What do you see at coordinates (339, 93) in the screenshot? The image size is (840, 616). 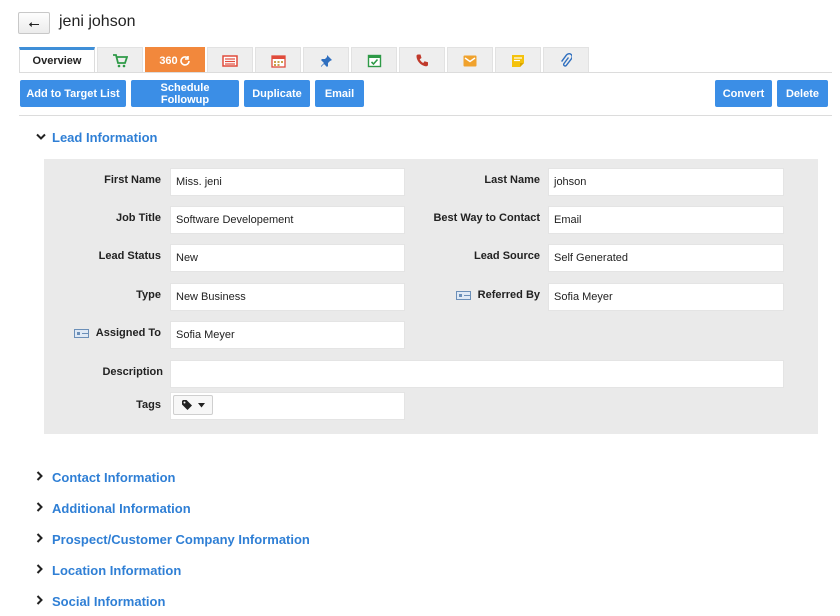 I see `email-button: Email` at bounding box center [339, 93].